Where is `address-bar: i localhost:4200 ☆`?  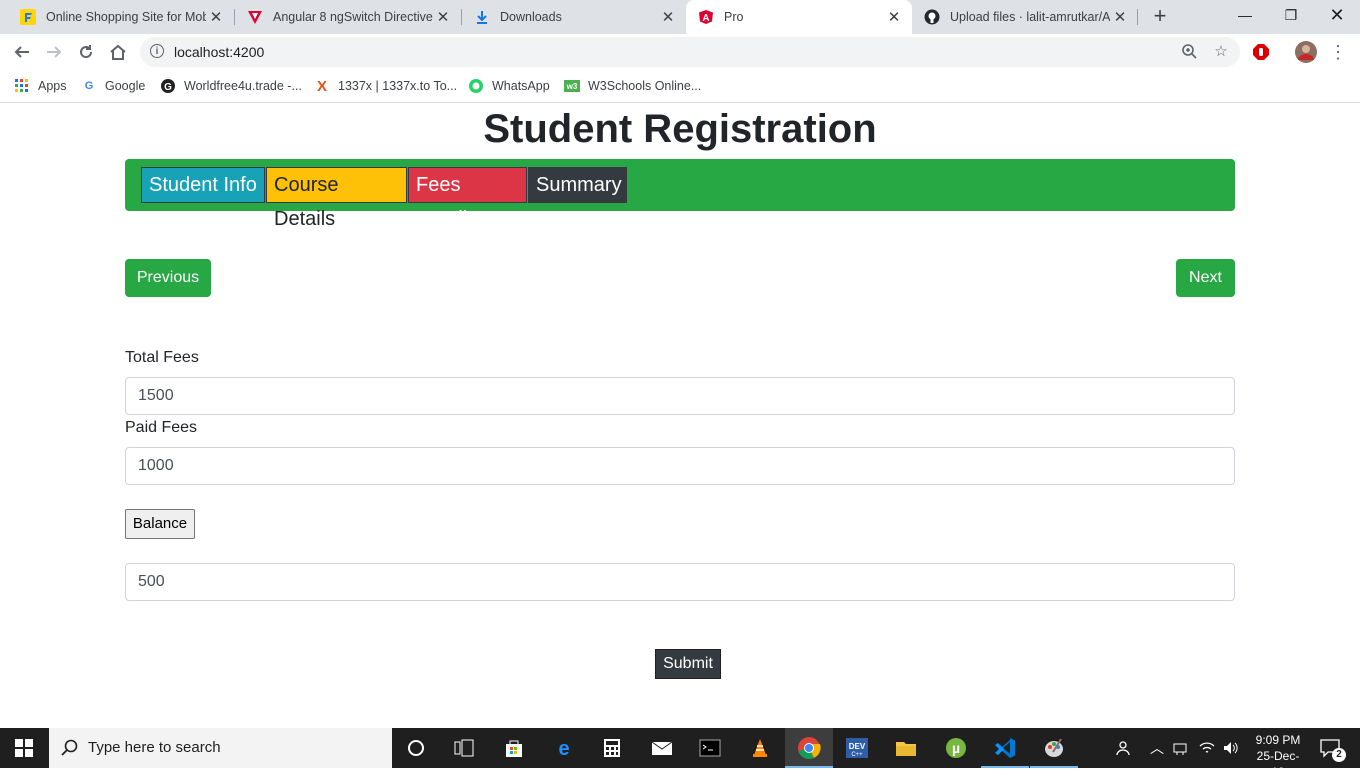
address-bar: i localhost:4200 ☆ is located at coordinates (690, 52).